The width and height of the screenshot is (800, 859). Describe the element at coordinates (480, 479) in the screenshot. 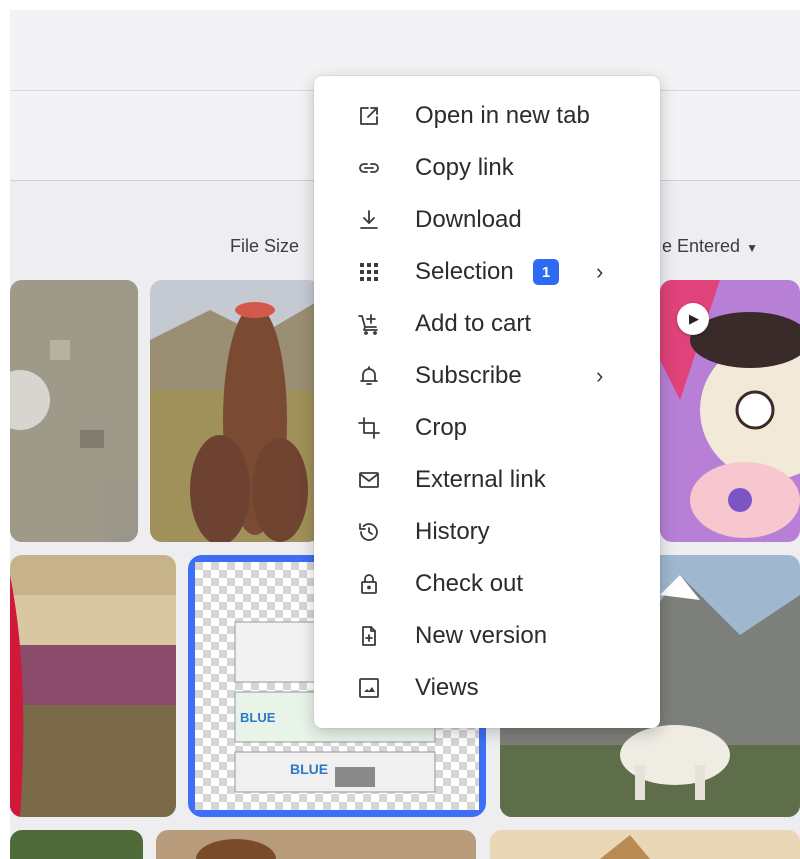

I see `menu-item-label: External link` at that location.